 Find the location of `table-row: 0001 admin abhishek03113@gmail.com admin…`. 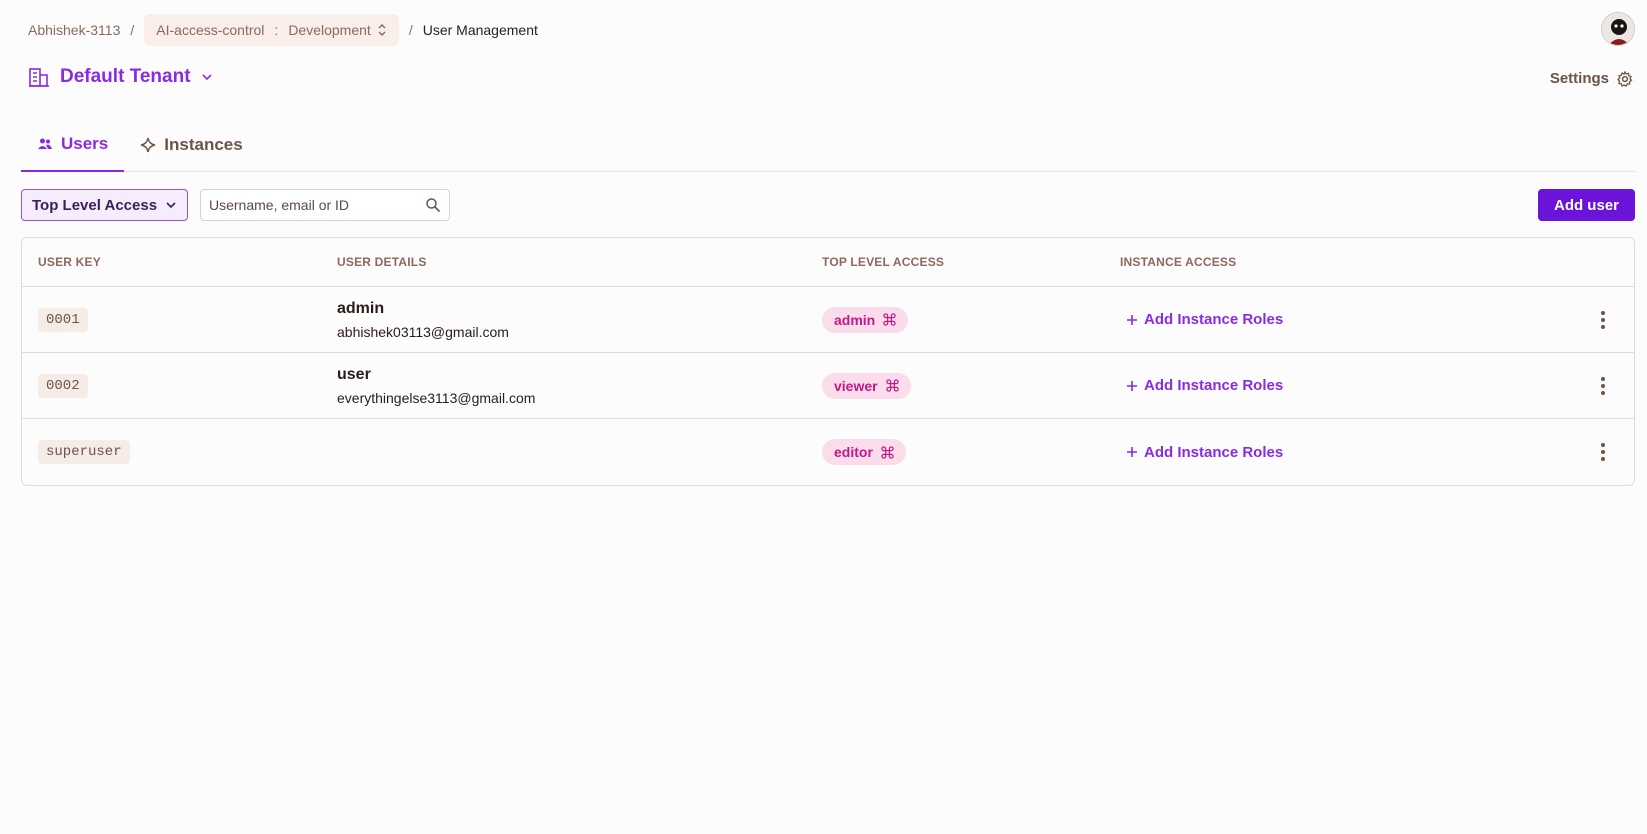

table-row: 0001 admin abhishek03113@gmail.com admin… is located at coordinates (828, 320).